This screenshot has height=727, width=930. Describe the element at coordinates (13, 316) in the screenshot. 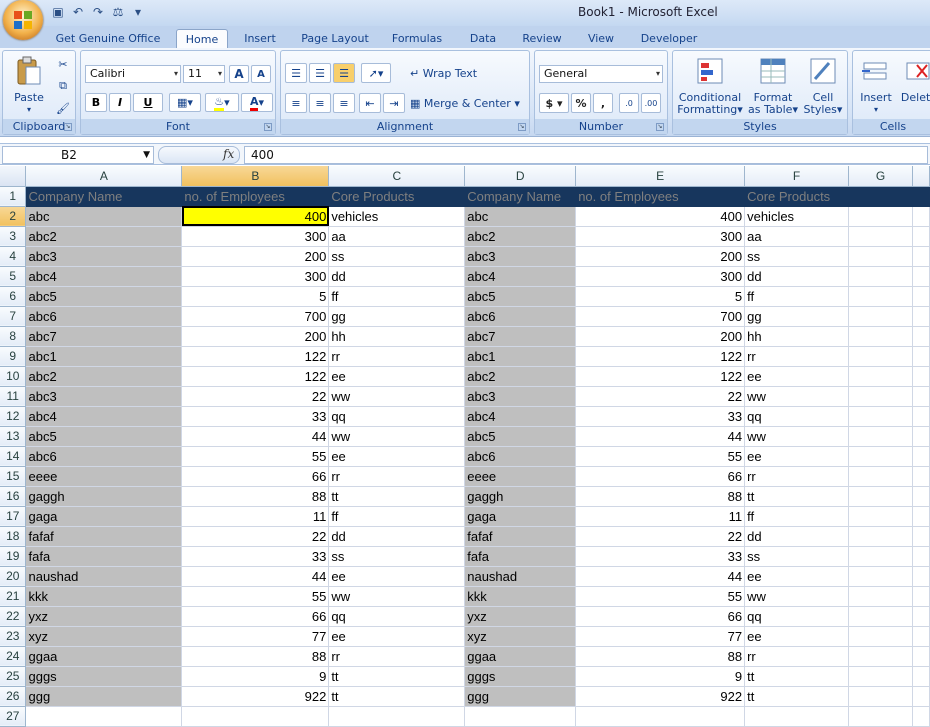

I see `row-header: 7` at that location.